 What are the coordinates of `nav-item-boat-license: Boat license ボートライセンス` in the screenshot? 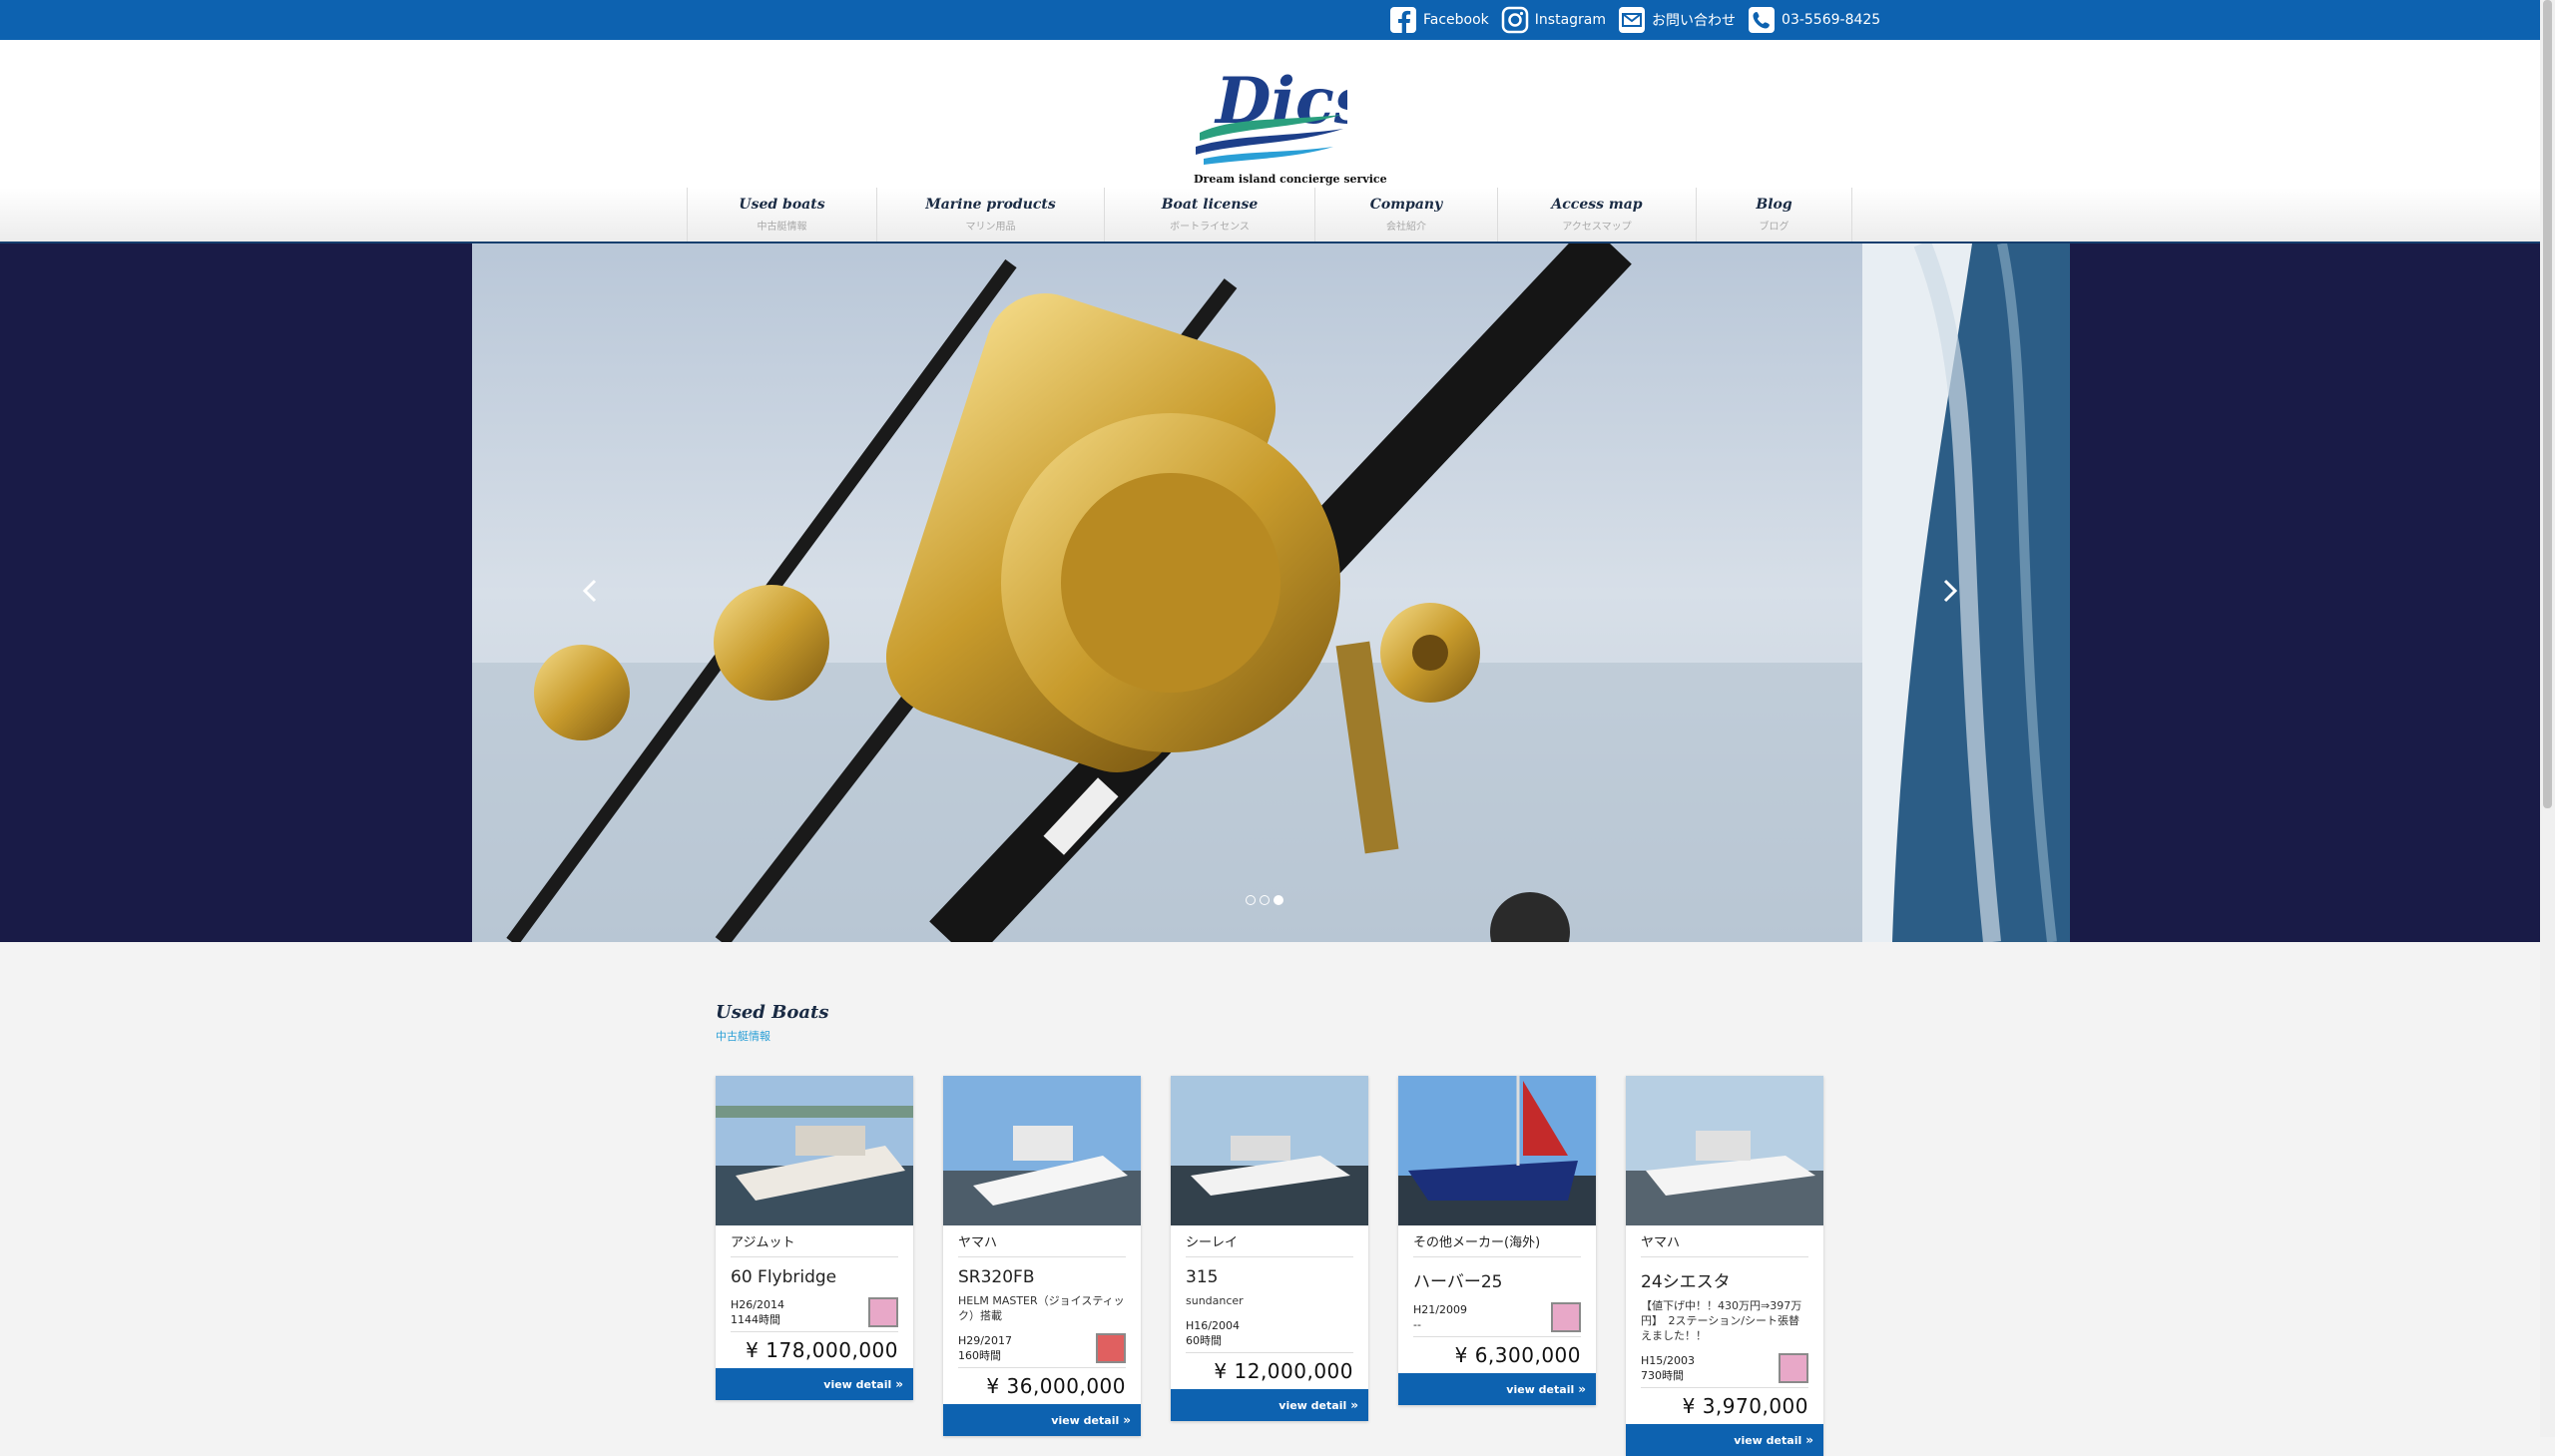 It's located at (1209, 215).